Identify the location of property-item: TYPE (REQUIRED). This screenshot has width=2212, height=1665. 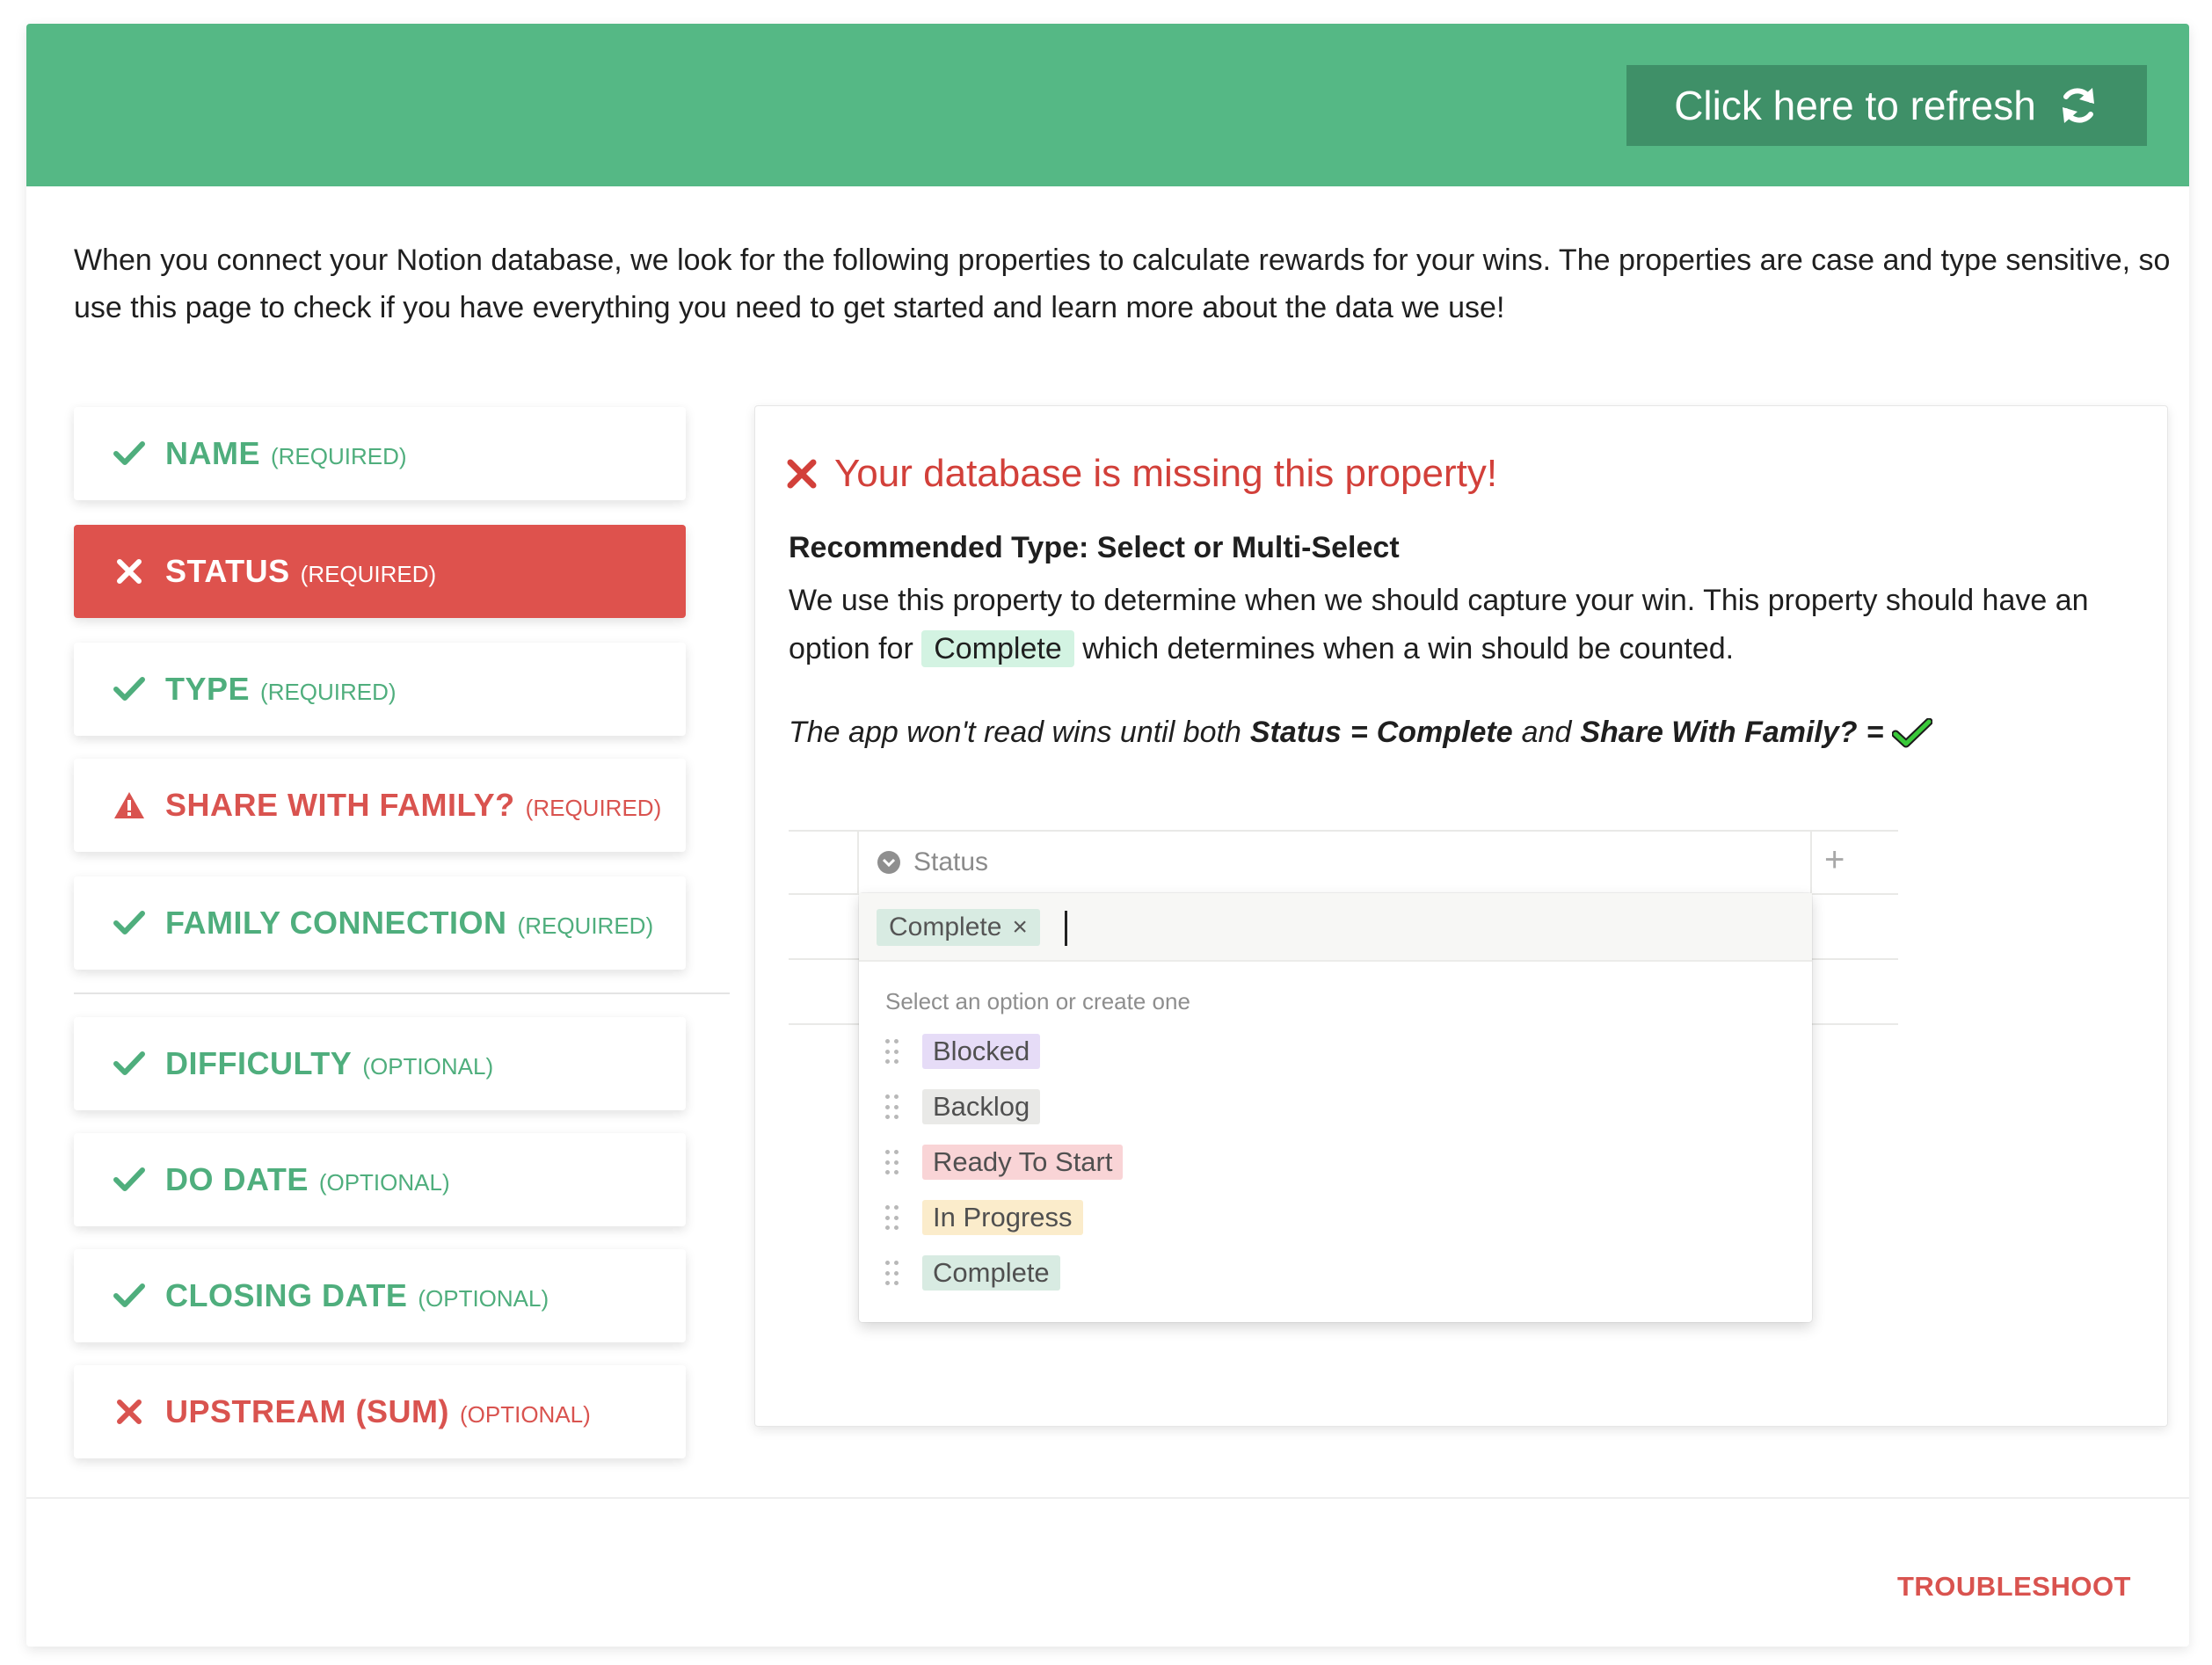
(380, 690).